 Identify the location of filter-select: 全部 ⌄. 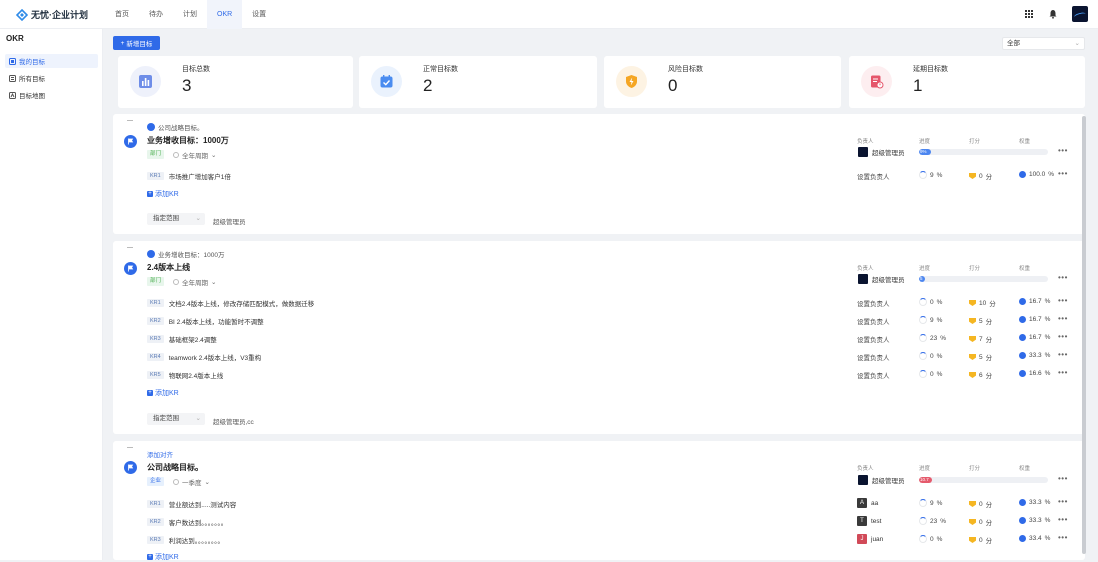
(1043, 43).